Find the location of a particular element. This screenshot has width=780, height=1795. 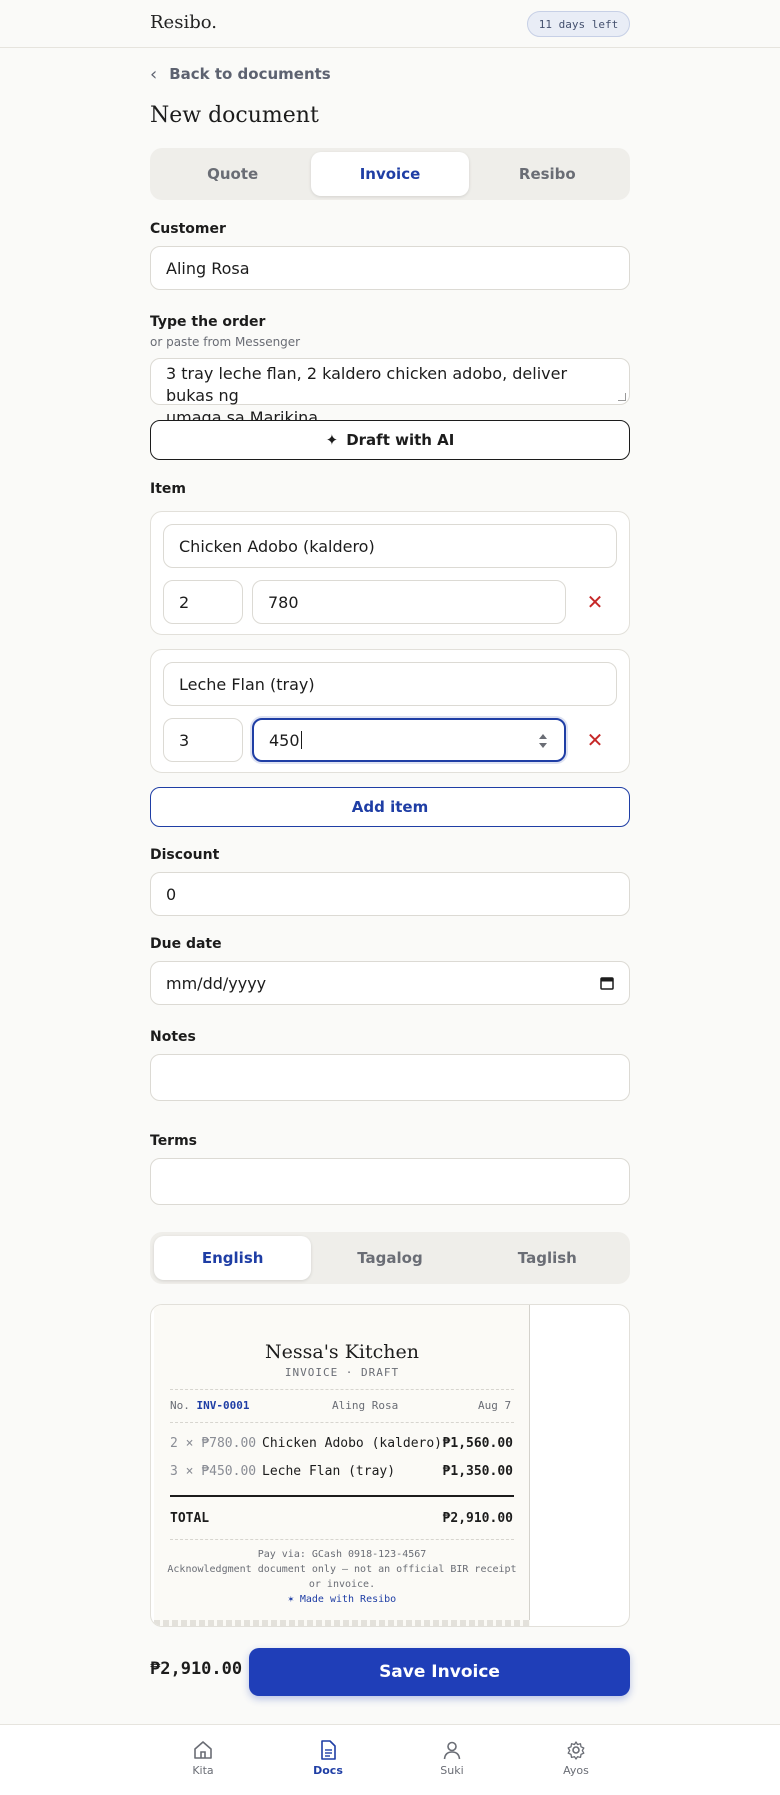

notes-textarea is located at coordinates (390, 1077).